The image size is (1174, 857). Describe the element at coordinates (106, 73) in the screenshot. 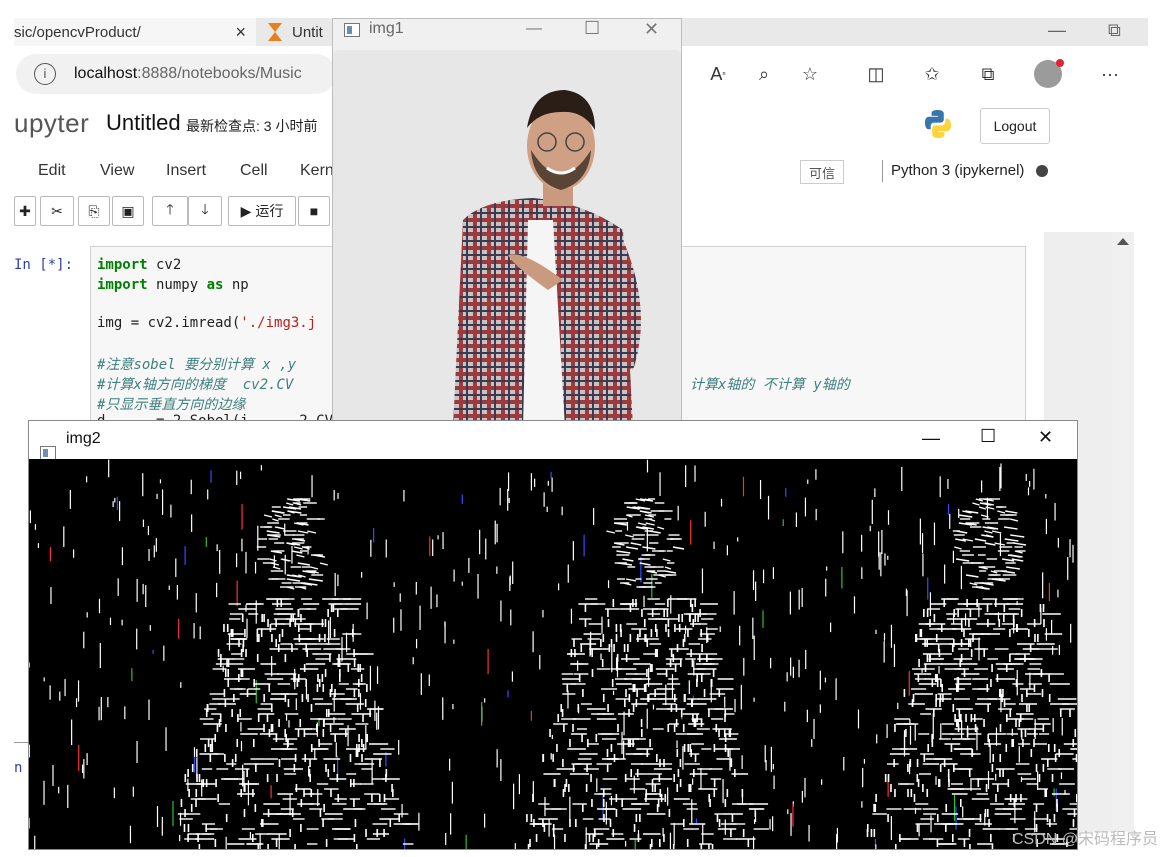

I see `url-host: localhost` at that location.